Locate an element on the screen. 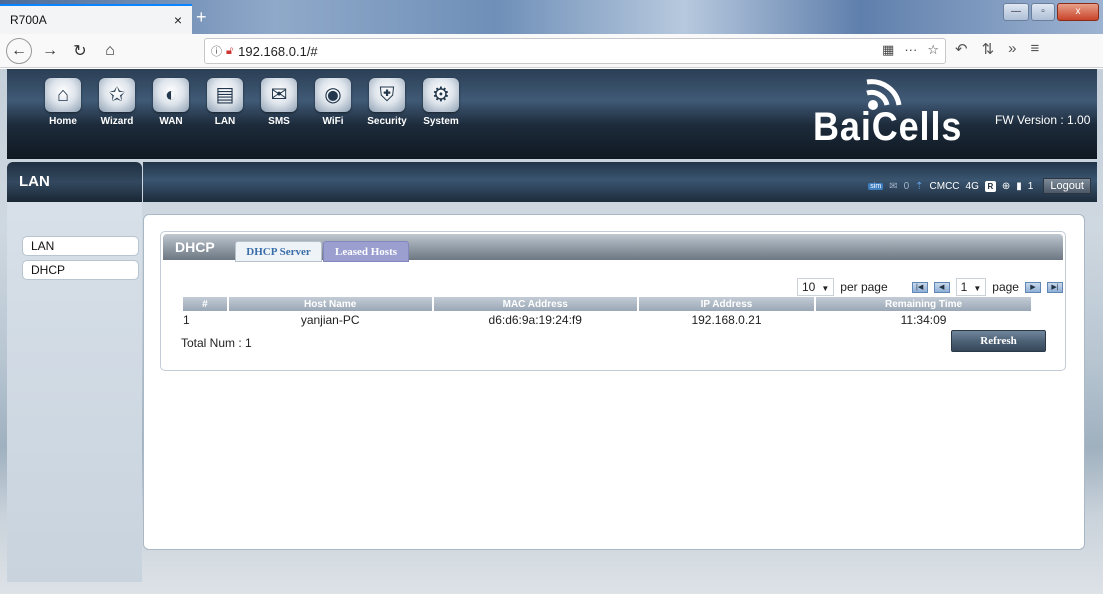  menu-label: SMS is located at coordinates (279, 121).